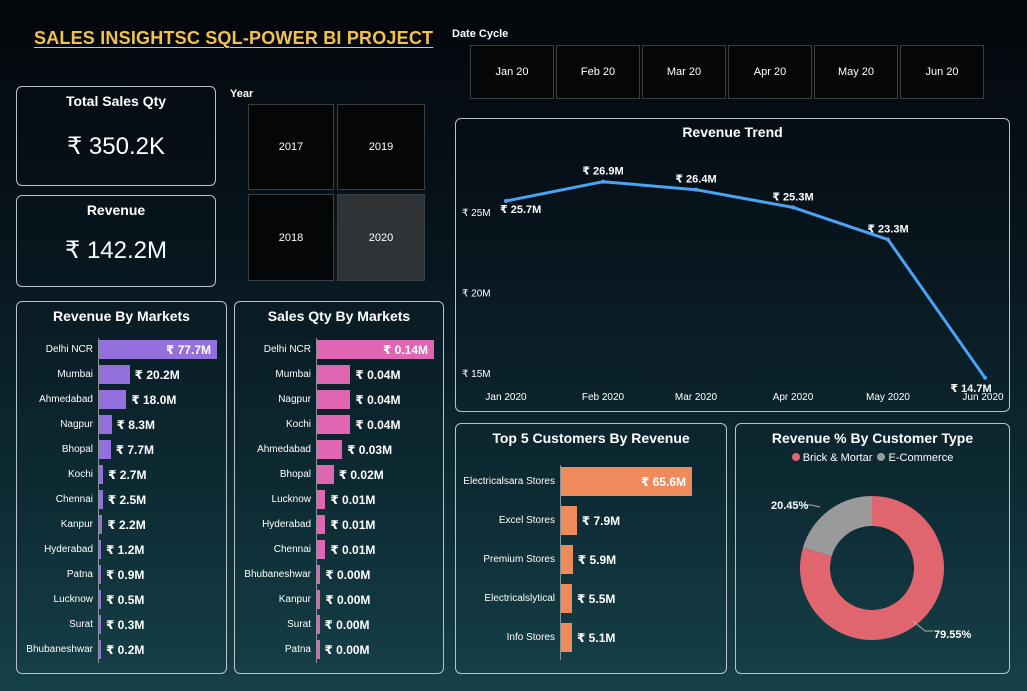 The width and height of the screenshot is (1027, 691). I want to click on revenue-by-markets-title: Revenue By Markets, so click(121, 316).